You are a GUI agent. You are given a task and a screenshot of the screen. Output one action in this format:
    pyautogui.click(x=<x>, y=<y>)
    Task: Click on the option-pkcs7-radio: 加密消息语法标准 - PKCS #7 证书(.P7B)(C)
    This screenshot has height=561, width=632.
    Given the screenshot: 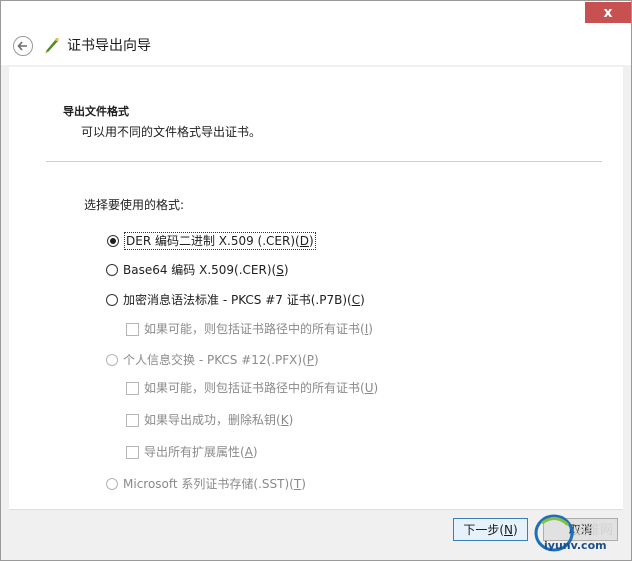 What is the action you would take?
    pyautogui.click(x=235, y=300)
    